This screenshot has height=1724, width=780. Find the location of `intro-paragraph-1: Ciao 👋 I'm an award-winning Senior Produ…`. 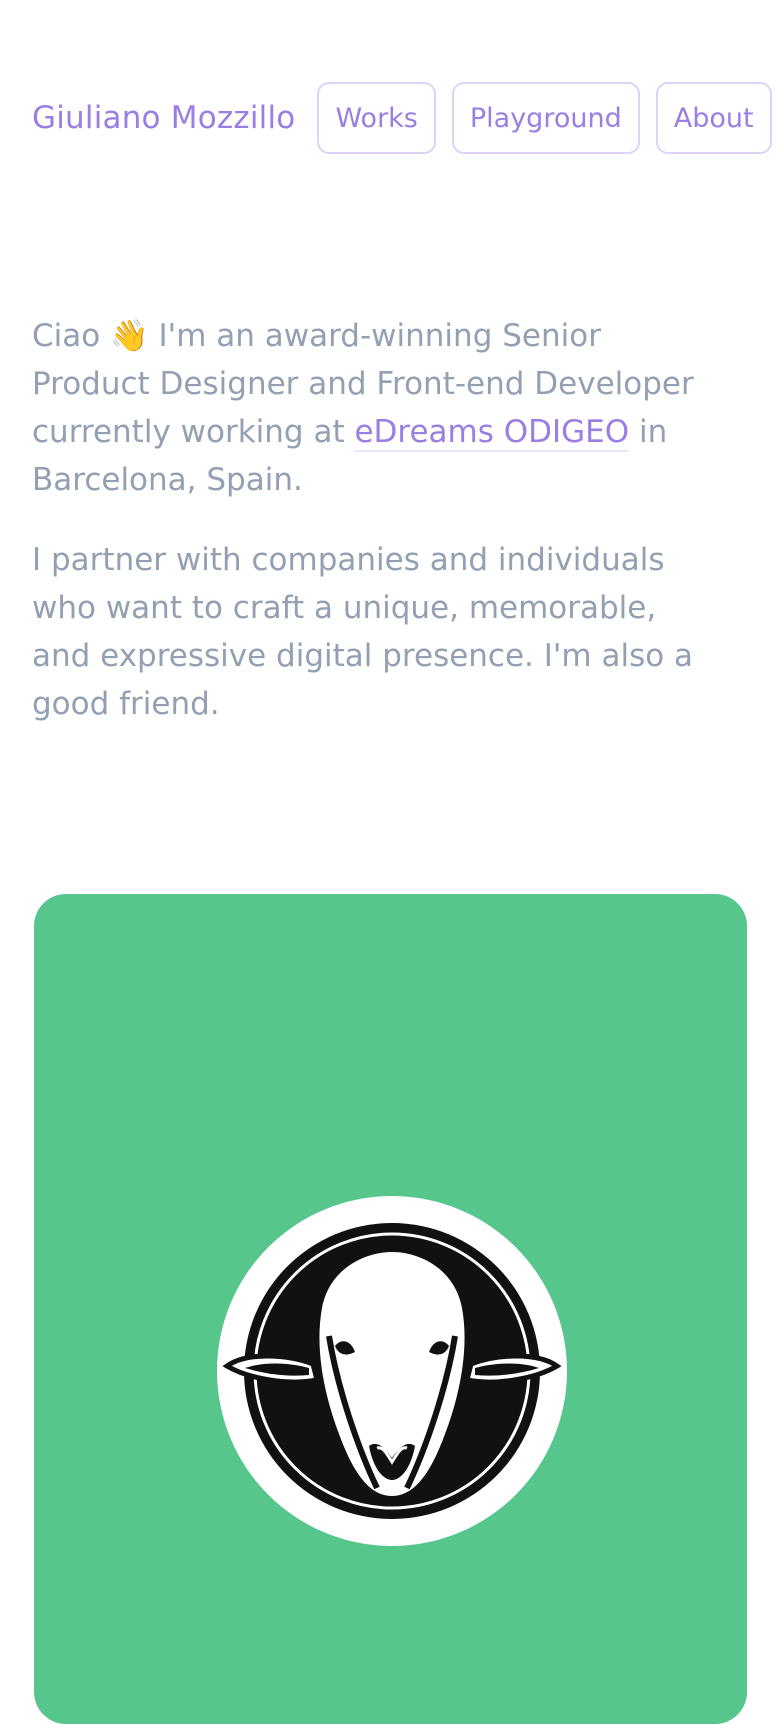

intro-paragraph-1: Ciao 👋 I'm an award-winning Senior Produ… is located at coordinates (377, 408).